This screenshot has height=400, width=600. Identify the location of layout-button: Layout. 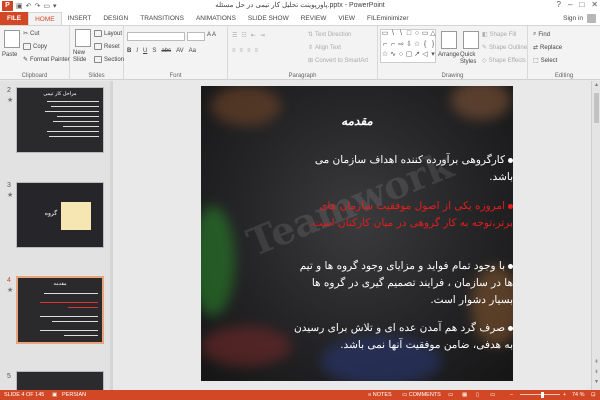
(108, 33).